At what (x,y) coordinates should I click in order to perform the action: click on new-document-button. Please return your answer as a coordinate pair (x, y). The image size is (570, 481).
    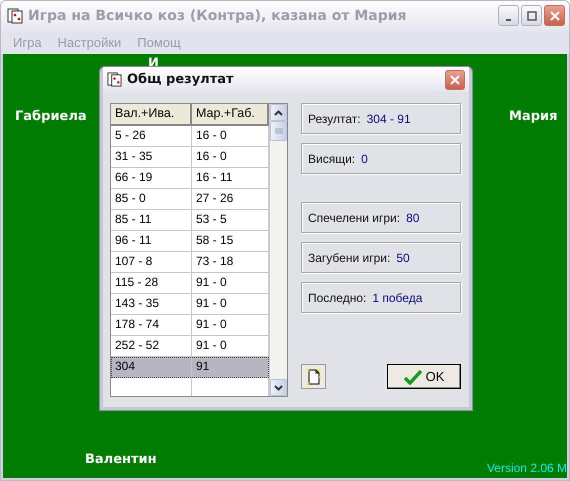
    Looking at the image, I should click on (313, 376).